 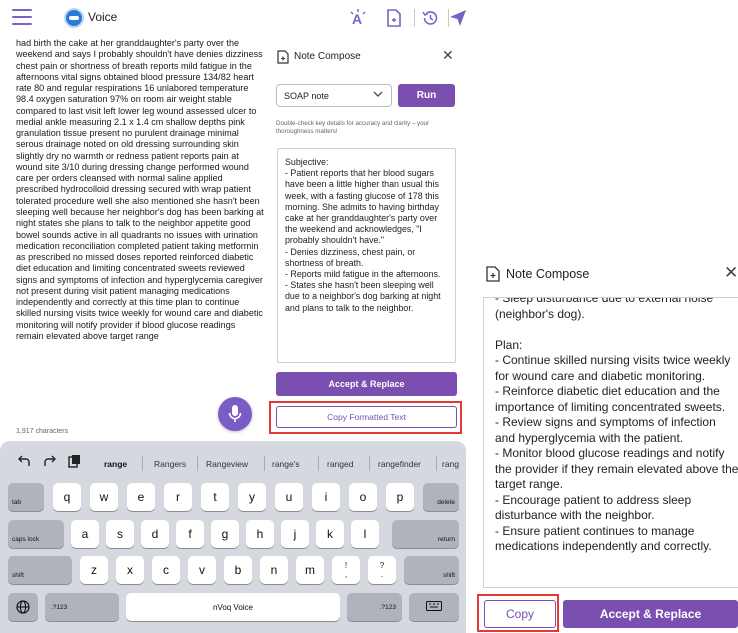 I want to click on app-title: Voice, so click(x=103, y=17).